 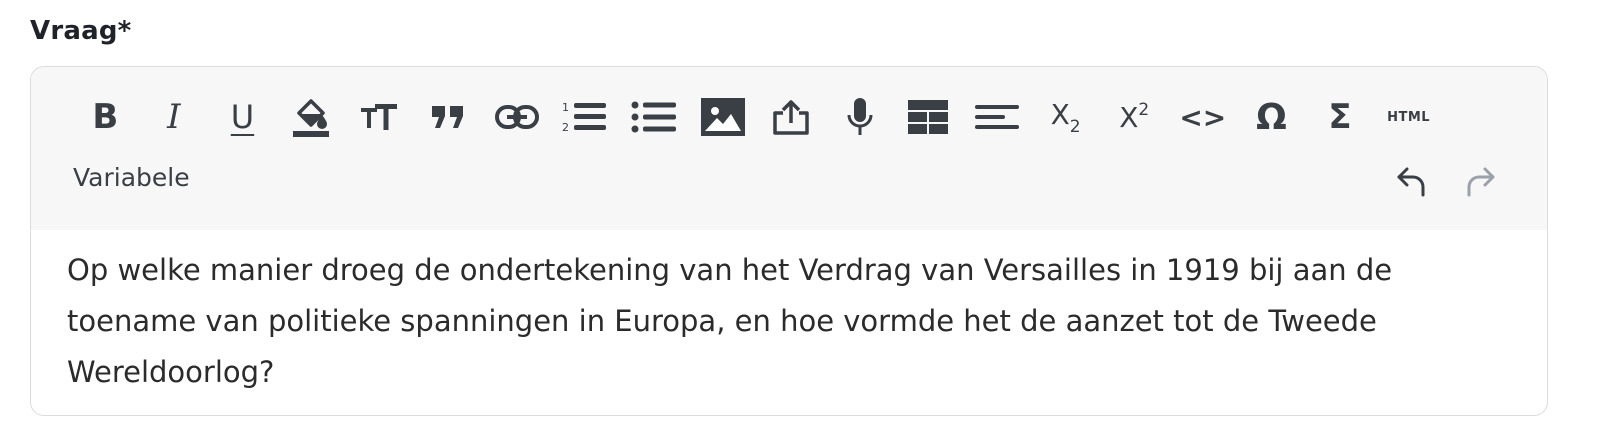 I want to click on italic-label: I, so click(x=174, y=117).